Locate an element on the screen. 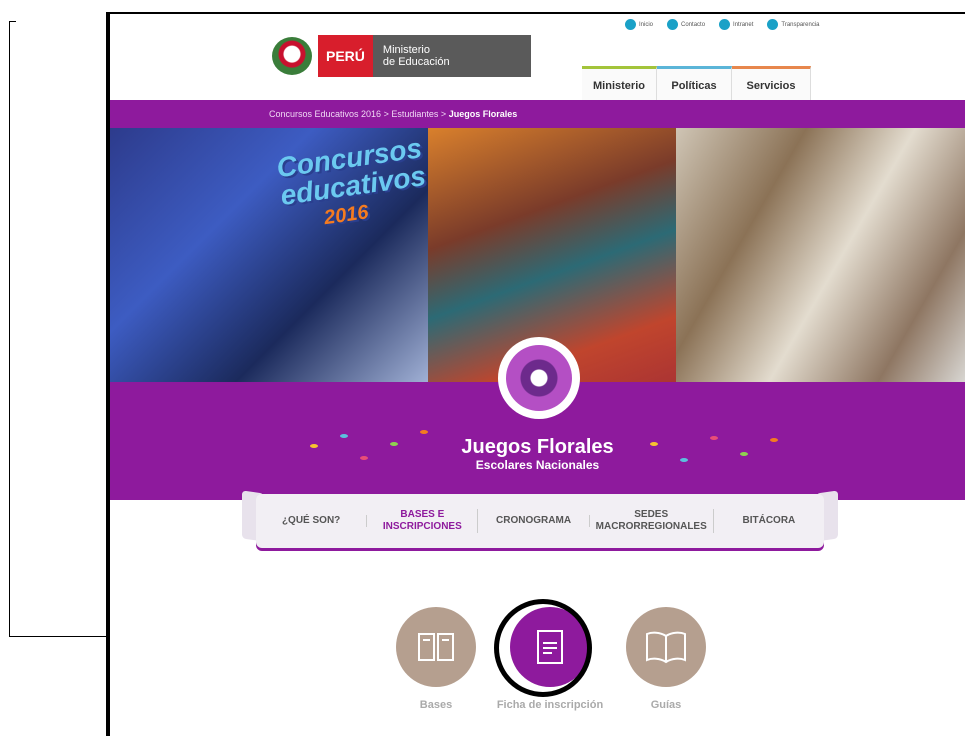  section-nav-que-son: ¿QUÉ SON? is located at coordinates (312, 521).